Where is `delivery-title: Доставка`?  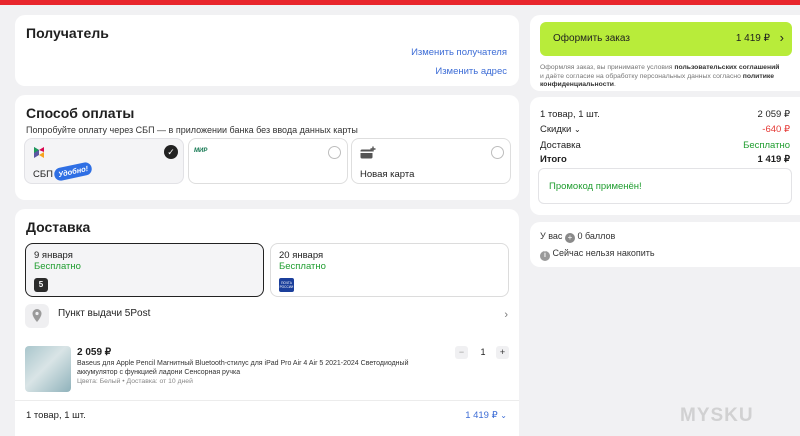 delivery-title: Доставка is located at coordinates (58, 227).